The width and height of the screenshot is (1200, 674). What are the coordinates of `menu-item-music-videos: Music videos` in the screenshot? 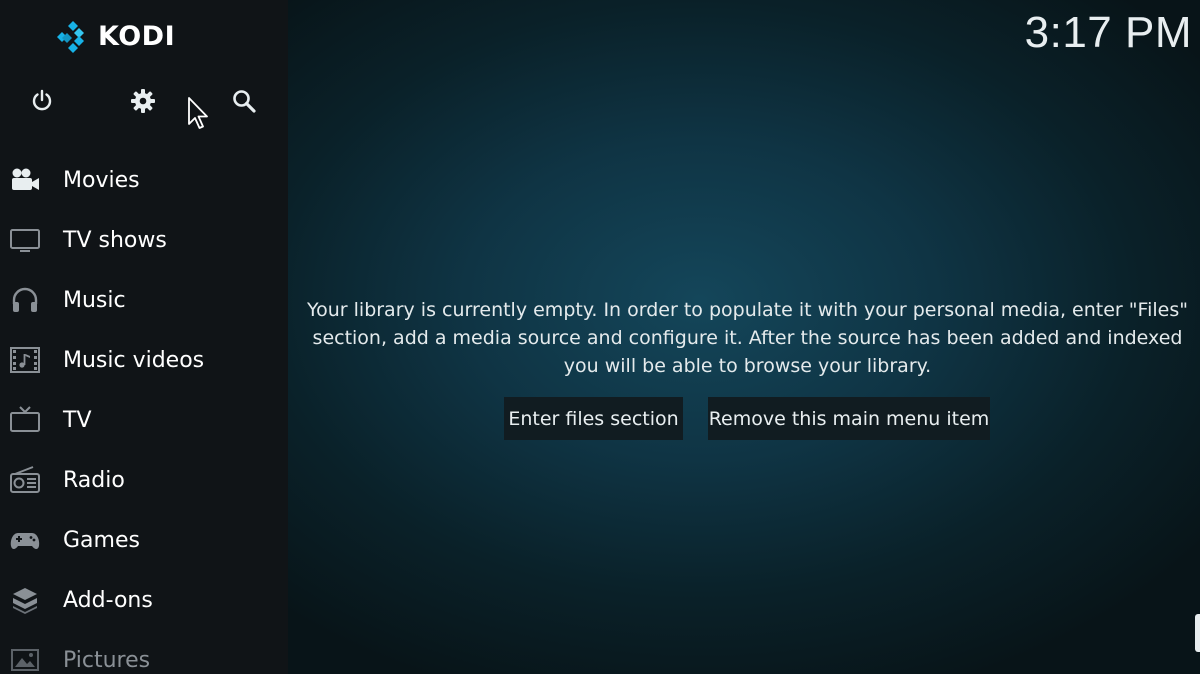 It's located at (144, 360).